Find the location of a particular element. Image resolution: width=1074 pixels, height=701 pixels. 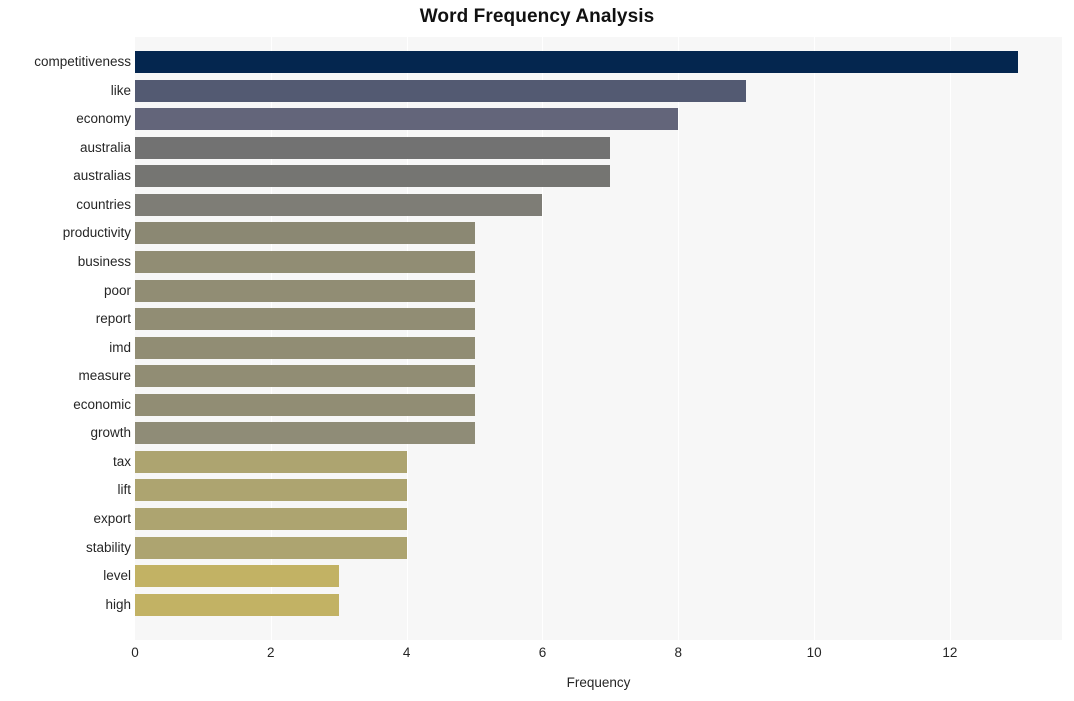

y-axis-tick-label: level is located at coordinates (117, 576).